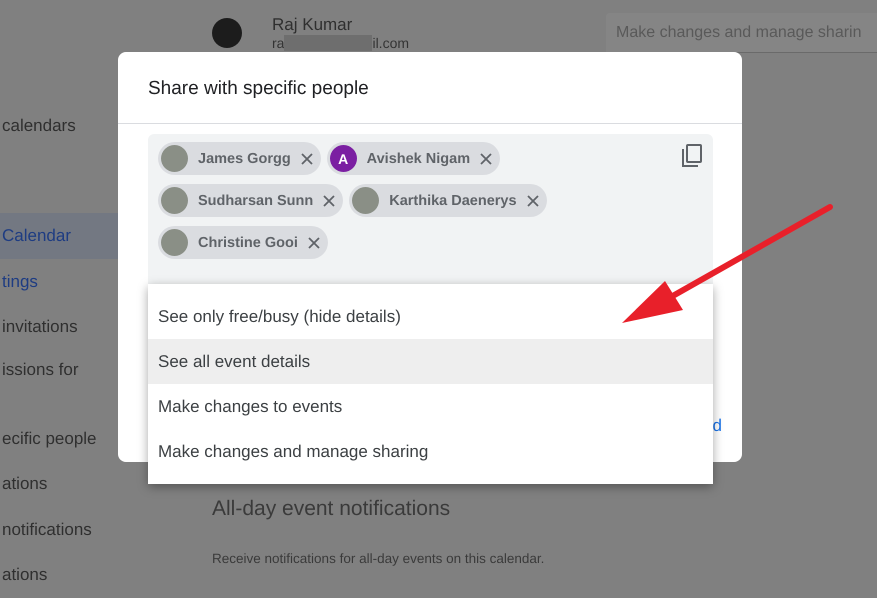 The height and width of the screenshot is (598, 877). Describe the element at coordinates (20, 282) in the screenshot. I see `sidebar-item-label: tings` at that location.